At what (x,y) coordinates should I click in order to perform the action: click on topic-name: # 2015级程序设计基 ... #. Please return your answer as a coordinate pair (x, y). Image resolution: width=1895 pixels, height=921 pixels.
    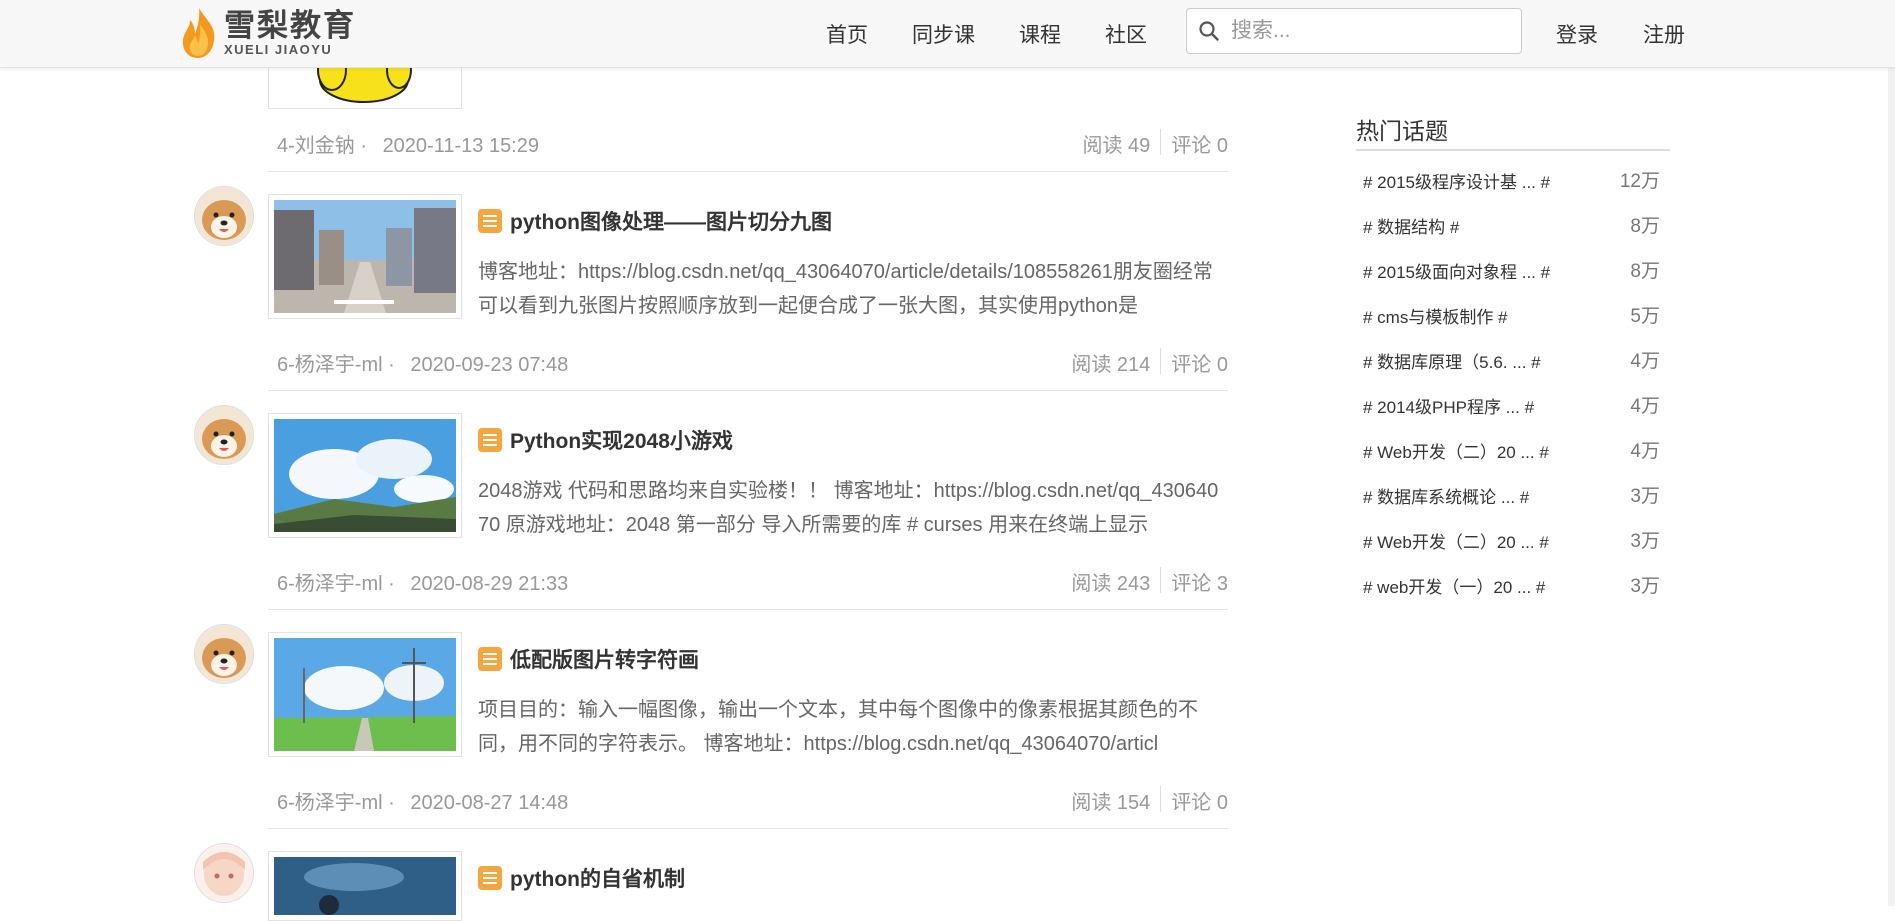
    Looking at the image, I should click on (1456, 182).